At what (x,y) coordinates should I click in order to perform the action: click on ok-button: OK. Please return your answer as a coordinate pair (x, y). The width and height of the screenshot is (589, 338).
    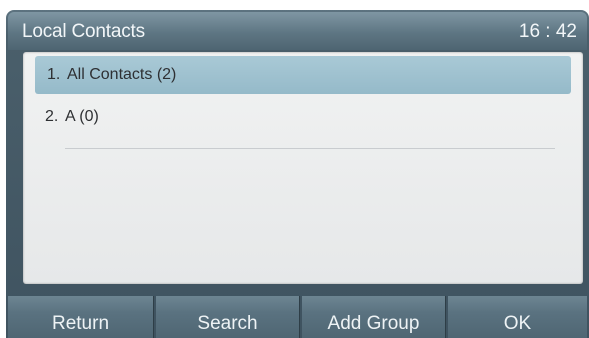
    Looking at the image, I should click on (517, 317).